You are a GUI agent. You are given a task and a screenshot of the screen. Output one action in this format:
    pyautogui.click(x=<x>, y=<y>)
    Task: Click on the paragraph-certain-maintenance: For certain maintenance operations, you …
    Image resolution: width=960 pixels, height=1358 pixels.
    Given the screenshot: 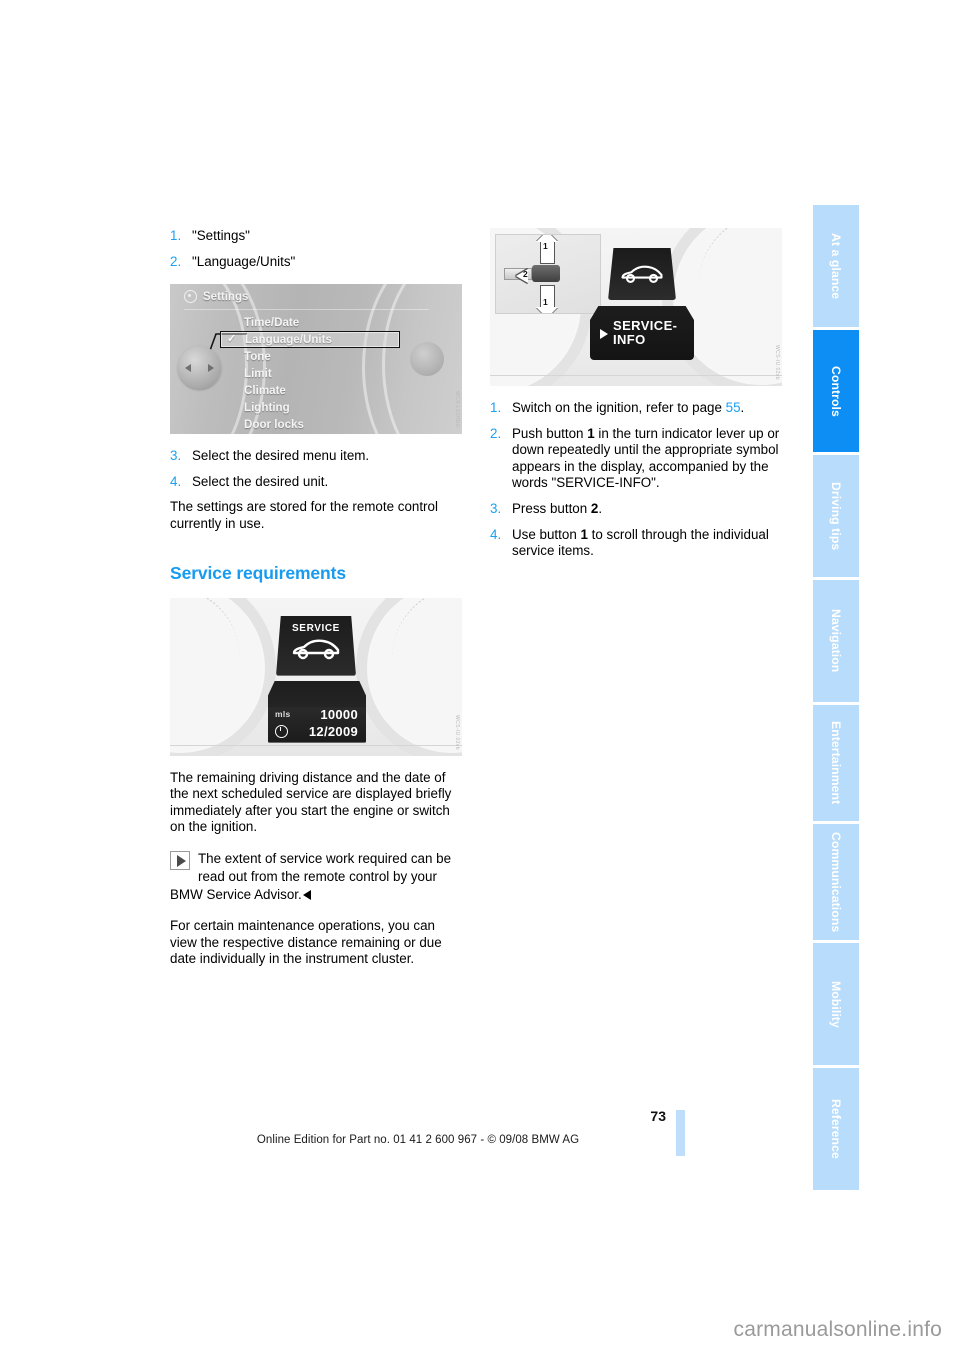 What is the action you would take?
    pyautogui.click(x=306, y=942)
    